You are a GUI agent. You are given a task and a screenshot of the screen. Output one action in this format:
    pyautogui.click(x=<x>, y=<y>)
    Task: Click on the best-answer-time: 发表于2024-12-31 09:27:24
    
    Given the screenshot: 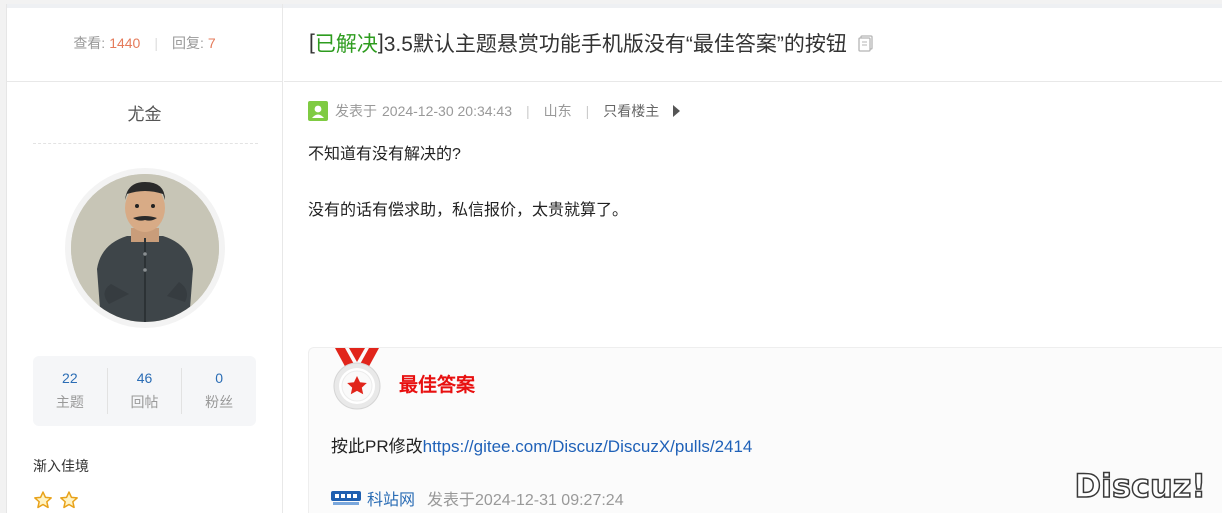 What is the action you would take?
    pyautogui.click(x=525, y=500)
    